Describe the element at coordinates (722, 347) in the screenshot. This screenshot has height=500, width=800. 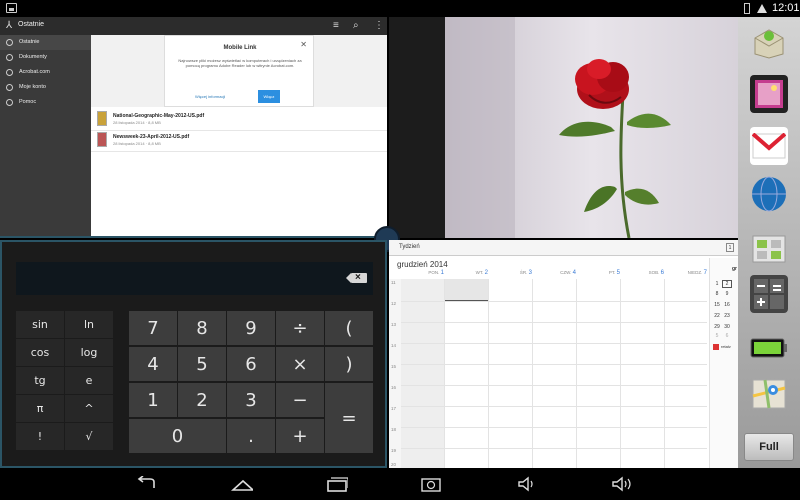
I see `calendar-legend: retalv` at that location.